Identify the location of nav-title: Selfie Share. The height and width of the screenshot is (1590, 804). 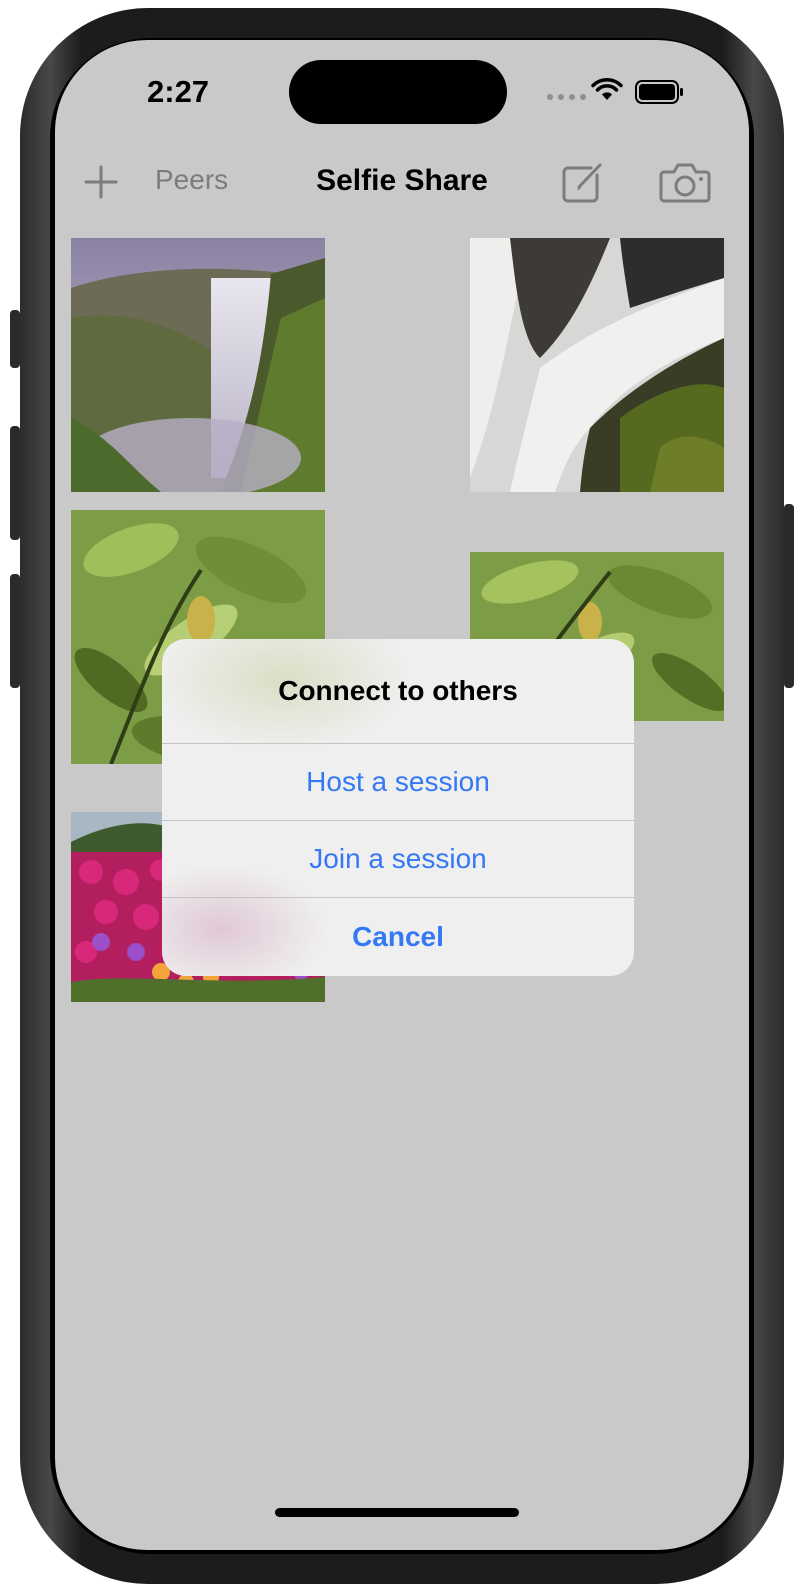
(402, 180).